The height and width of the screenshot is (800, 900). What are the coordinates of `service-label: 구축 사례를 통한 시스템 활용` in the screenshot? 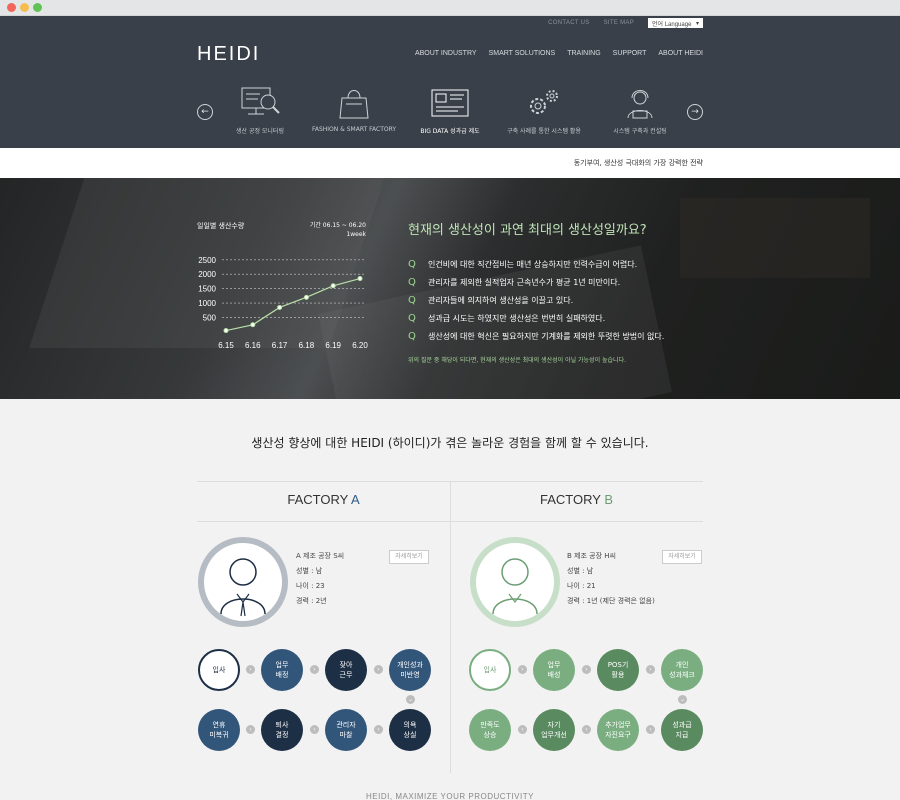 It's located at (544, 131).